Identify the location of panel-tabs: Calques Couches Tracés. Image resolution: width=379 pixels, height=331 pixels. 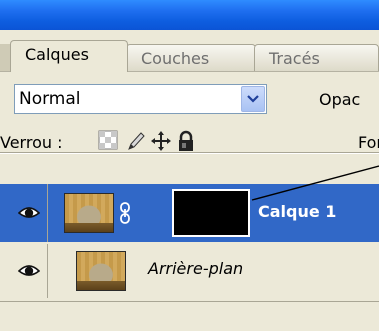
(189, 56).